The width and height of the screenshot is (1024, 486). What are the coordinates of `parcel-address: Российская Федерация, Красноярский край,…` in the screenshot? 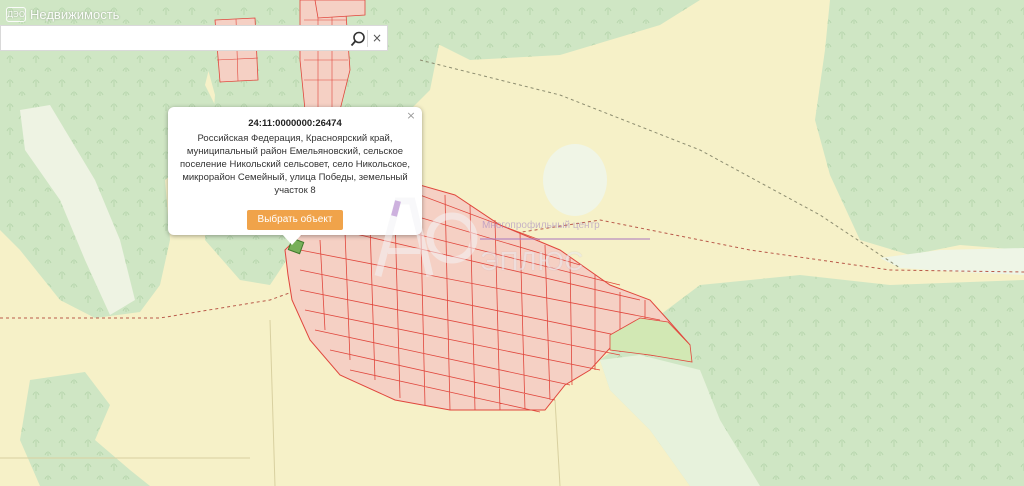 It's located at (295, 164).